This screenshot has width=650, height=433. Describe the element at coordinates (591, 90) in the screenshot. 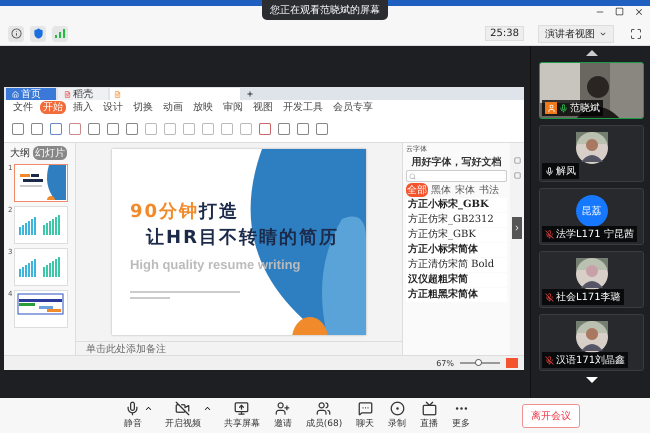

I see `participant-tile: 范晓斌` at that location.